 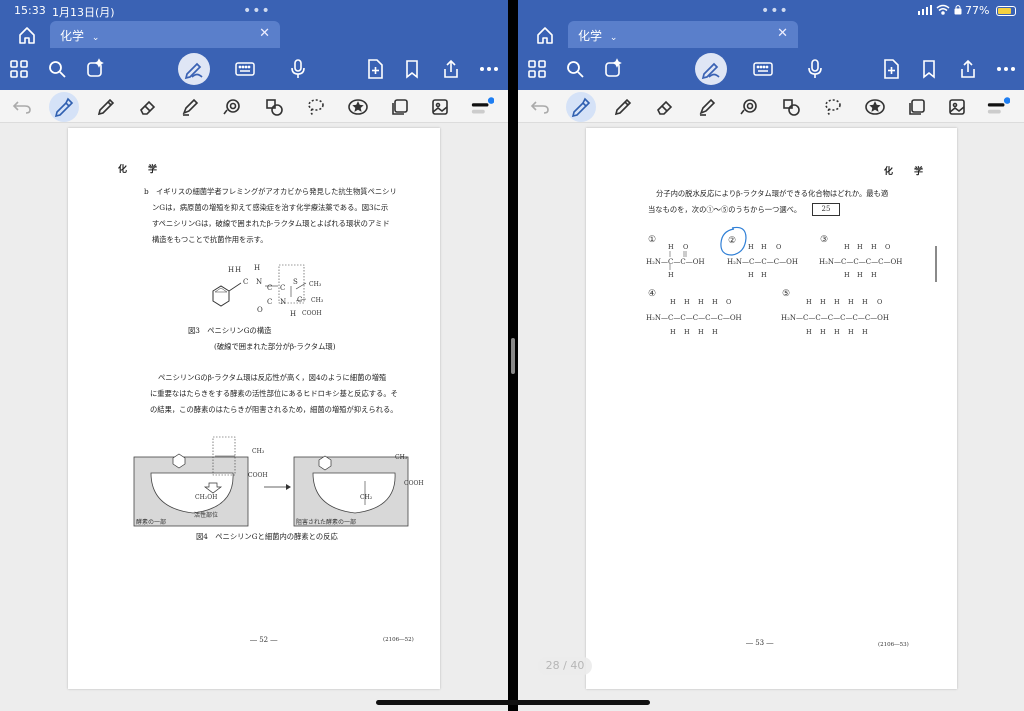 I want to click on answer-box: 25, so click(x=826, y=209).